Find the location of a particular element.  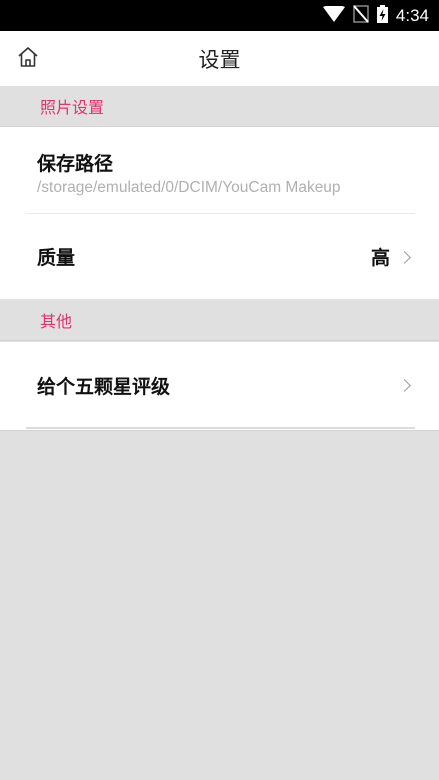

status-icons: 4:34 is located at coordinates (375, 15).